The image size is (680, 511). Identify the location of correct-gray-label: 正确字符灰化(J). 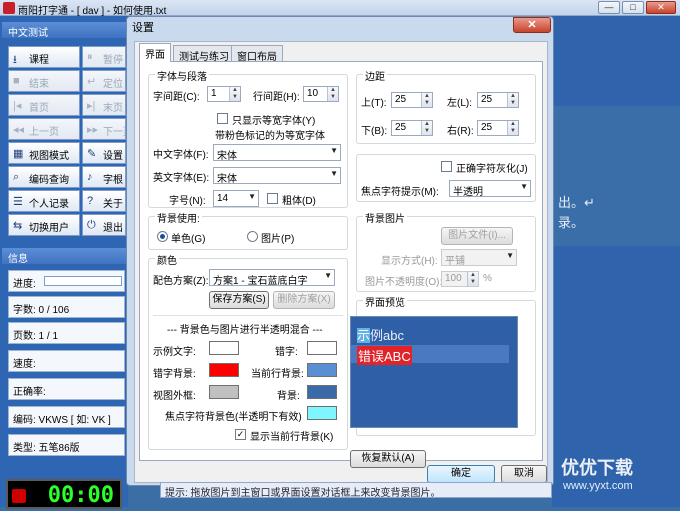
(492, 169).